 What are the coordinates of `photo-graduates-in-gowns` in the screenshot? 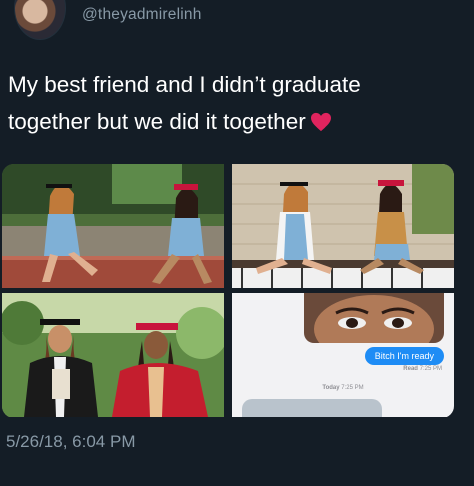 It's located at (113, 355).